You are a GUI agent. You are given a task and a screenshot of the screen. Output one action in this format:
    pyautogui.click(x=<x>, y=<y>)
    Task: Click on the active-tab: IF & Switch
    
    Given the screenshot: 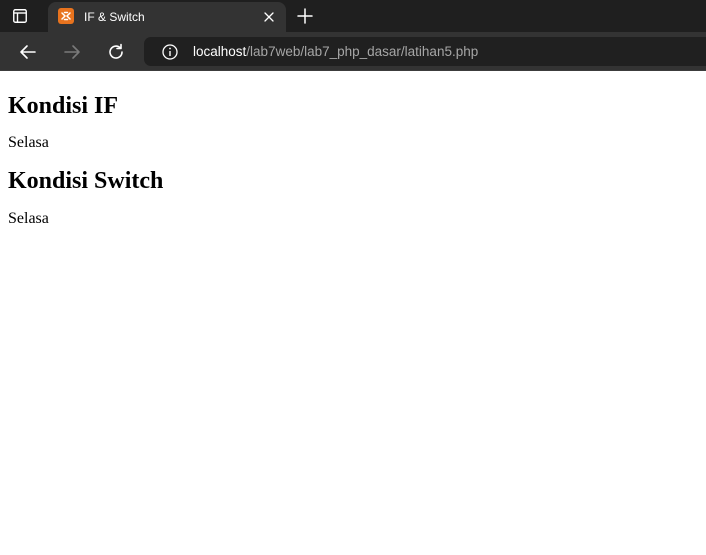 What is the action you would take?
    pyautogui.click(x=167, y=17)
    